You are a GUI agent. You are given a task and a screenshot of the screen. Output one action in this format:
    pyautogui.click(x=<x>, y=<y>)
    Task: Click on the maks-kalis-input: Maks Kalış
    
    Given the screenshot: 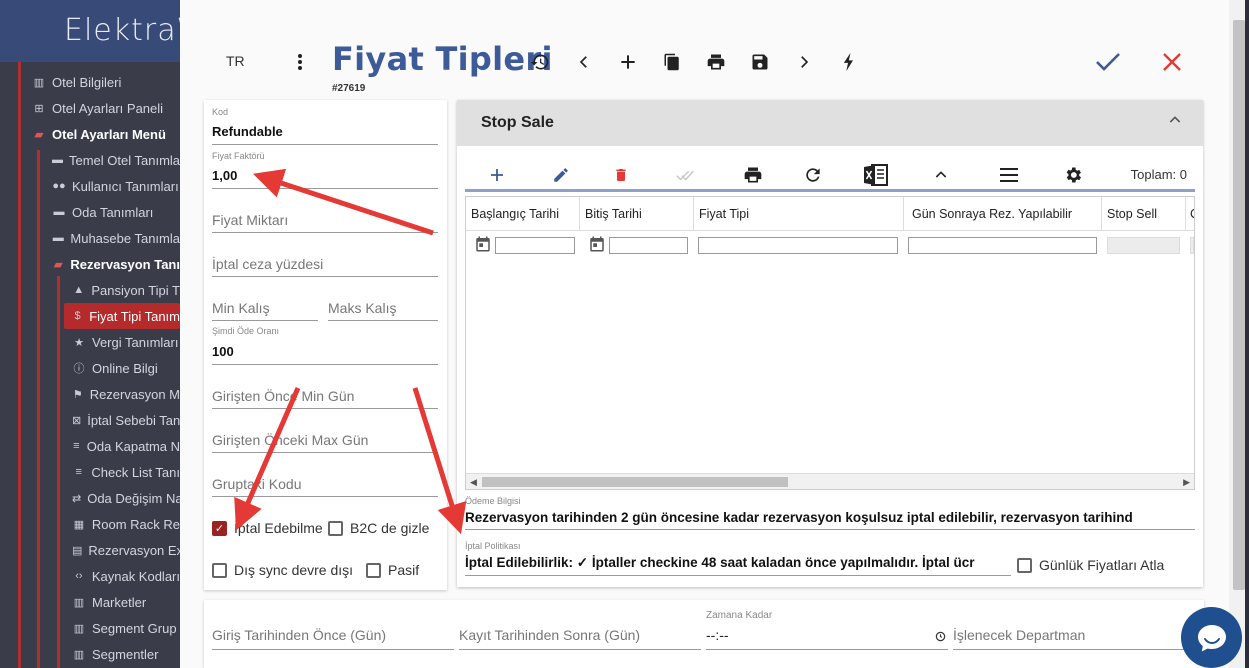 What is the action you would take?
    pyautogui.click(x=383, y=299)
    